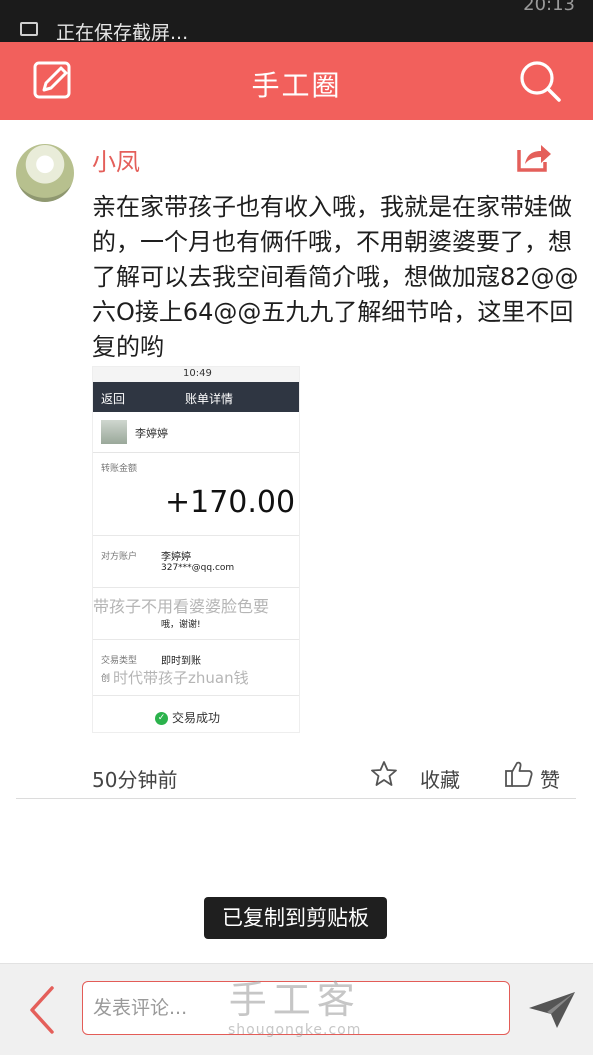 Image resolution: width=593 pixels, height=1055 pixels. I want to click on post-meta: 50分钟前 收藏 赞, so click(296, 778).